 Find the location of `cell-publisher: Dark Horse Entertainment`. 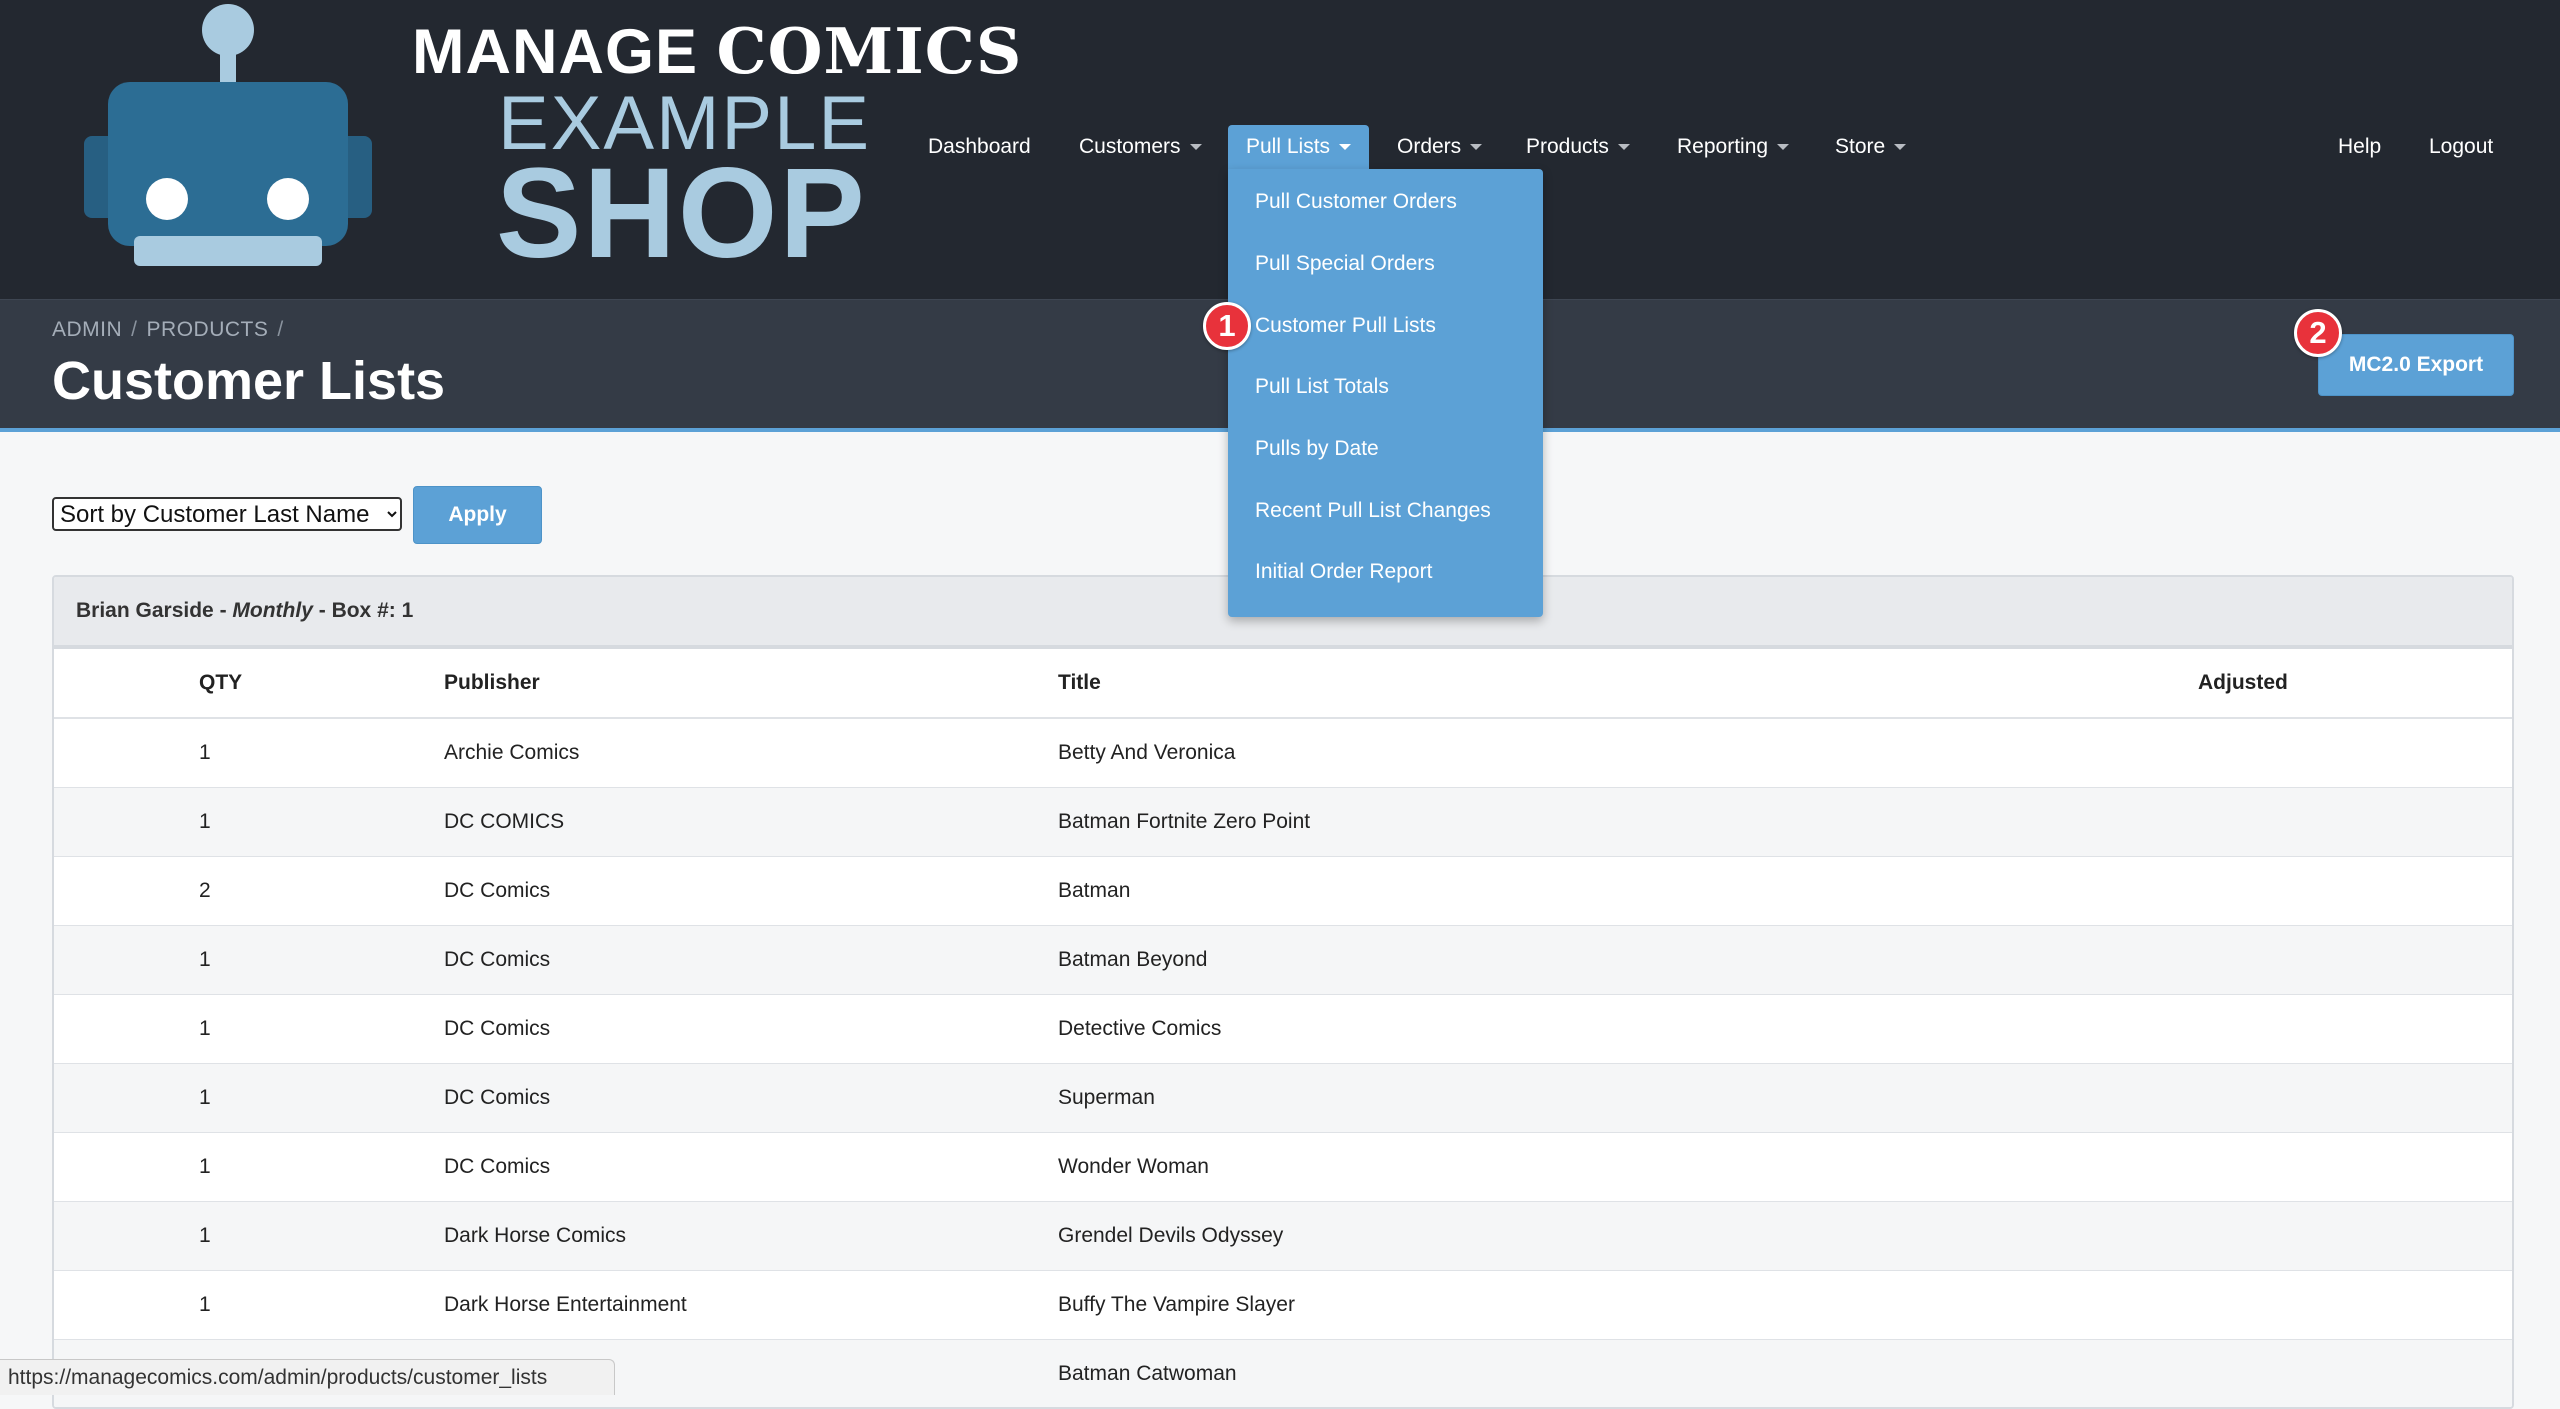

cell-publisher: Dark Horse Entertainment is located at coordinates (751, 1305).